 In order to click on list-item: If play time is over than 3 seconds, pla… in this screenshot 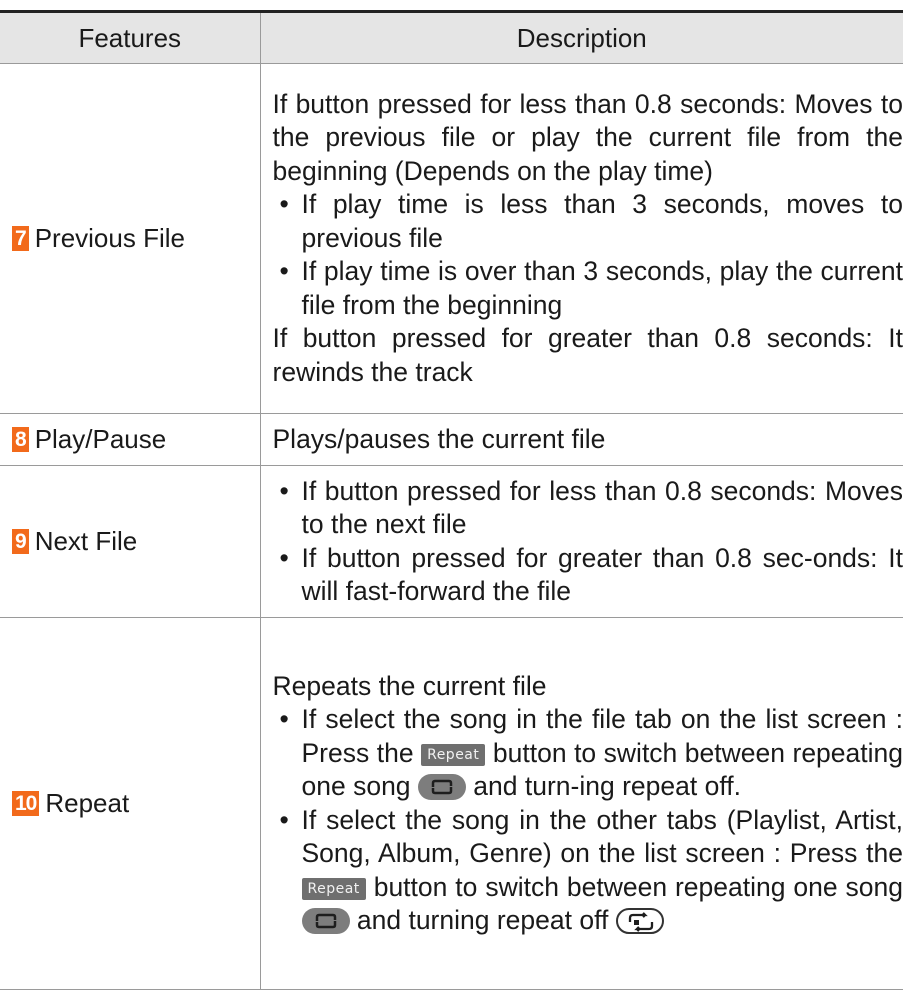, I will do `click(588, 288)`.